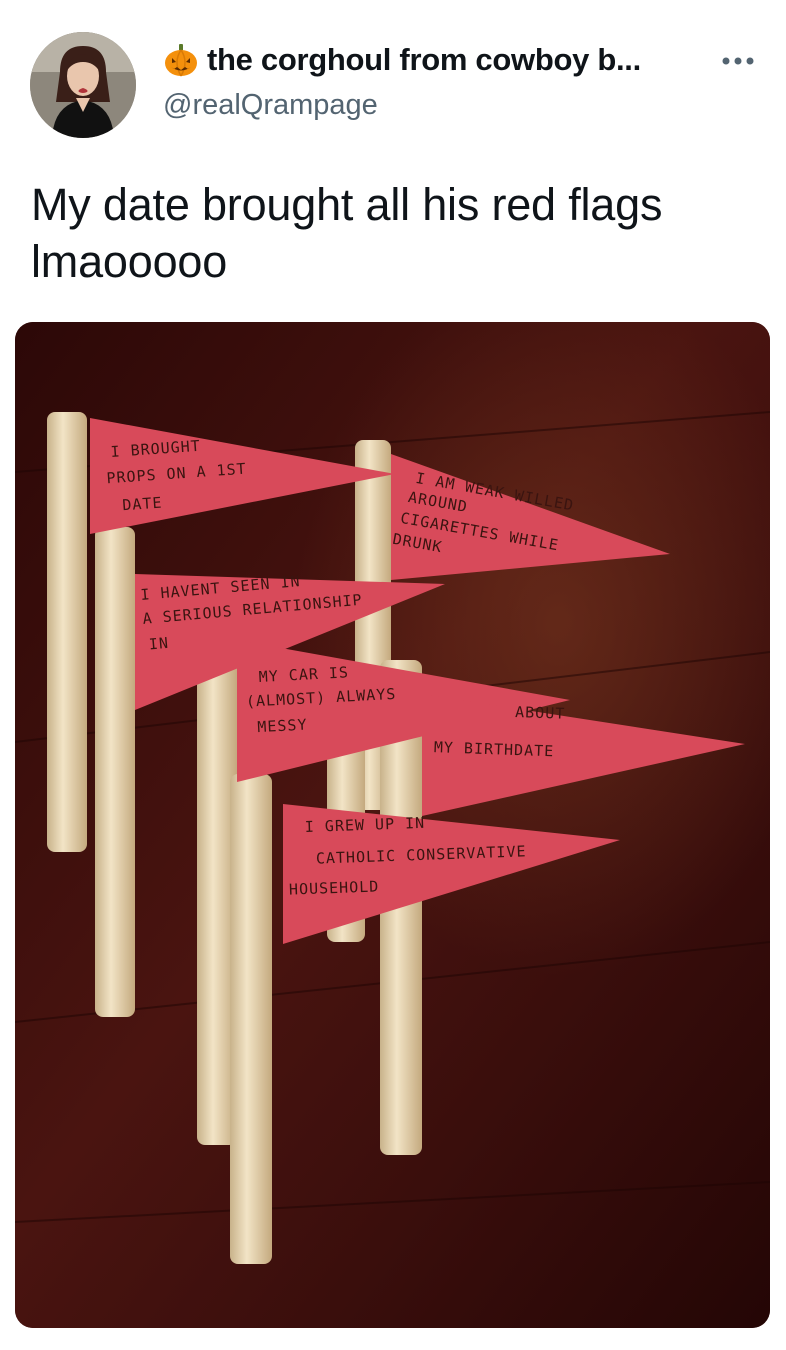 The height and width of the screenshot is (1350, 786). What do you see at coordinates (282, 726) in the screenshot?
I see `flag-line: MESSY` at bounding box center [282, 726].